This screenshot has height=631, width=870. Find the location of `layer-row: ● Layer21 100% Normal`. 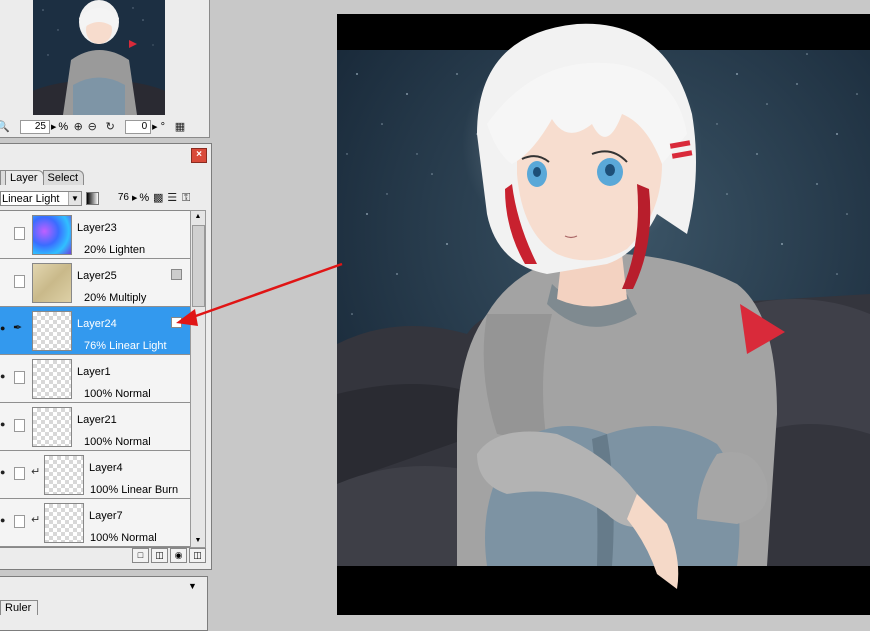

layer-row: ● Layer21 100% Normal is located at coordinates (95, 427).